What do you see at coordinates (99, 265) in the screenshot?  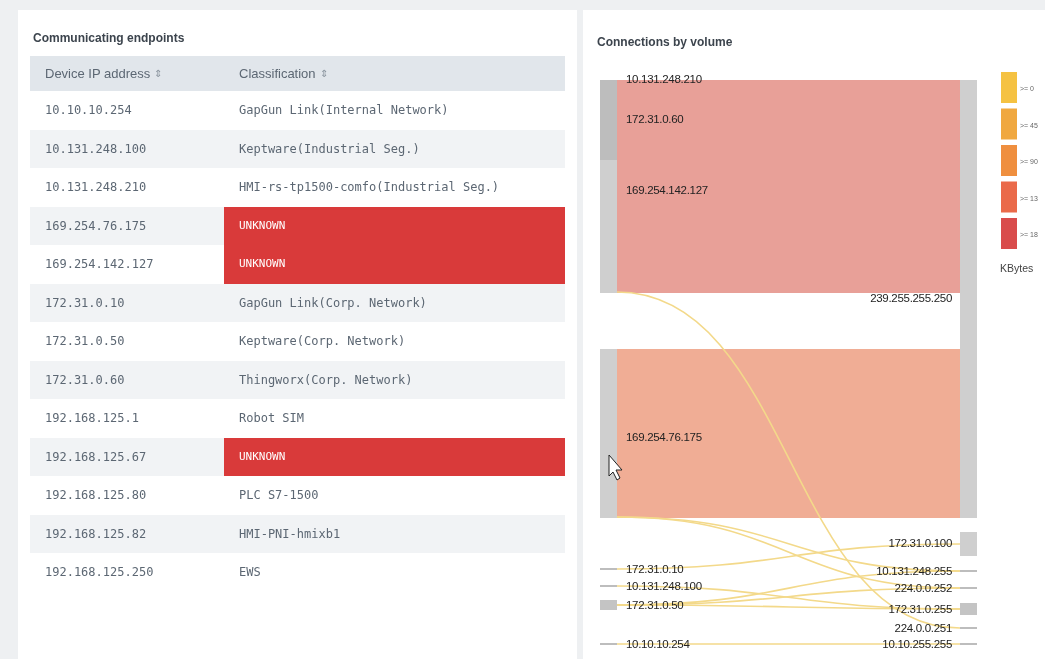 I see `table-cell-text: 169.254.142.127` at bounding box center [99, 265].